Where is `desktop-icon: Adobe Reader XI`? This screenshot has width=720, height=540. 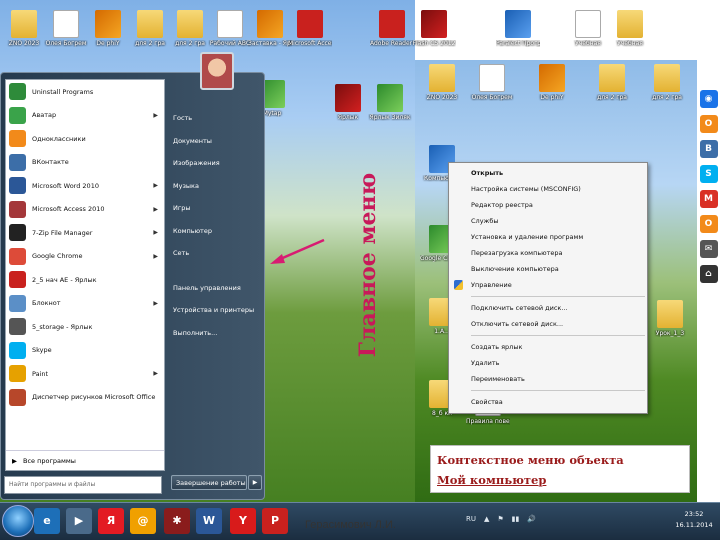 desktop-icon: Adobe Reader XI is located at coordinates (392, 28).